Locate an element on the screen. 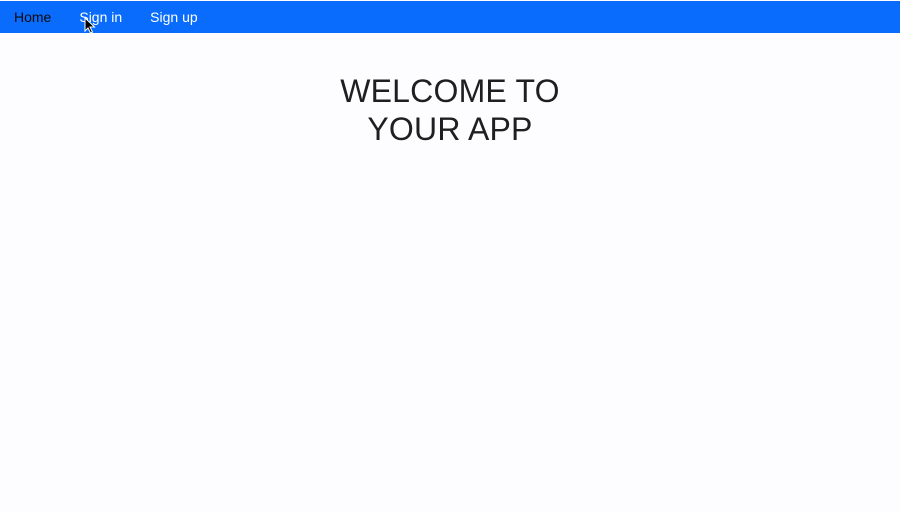 Image resolution: width=900 pixels, height=512 pixels. nav-home-link: Home is located at coordinates (32, 17).